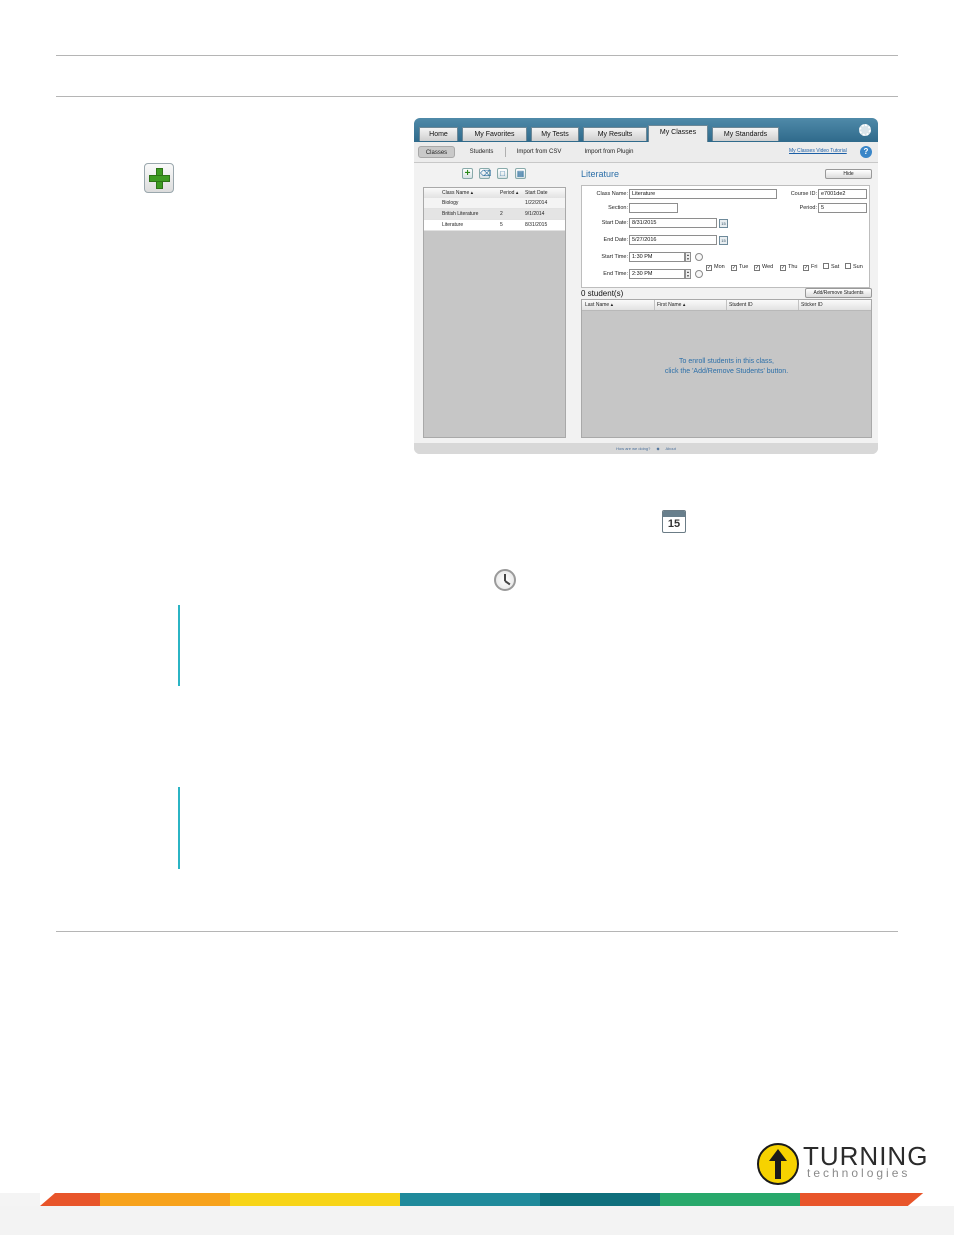  What do you see at coordinates (460, 214) in the screenshot?
I see `class-name-cell: British Literature` at bounding box center [460, 214].